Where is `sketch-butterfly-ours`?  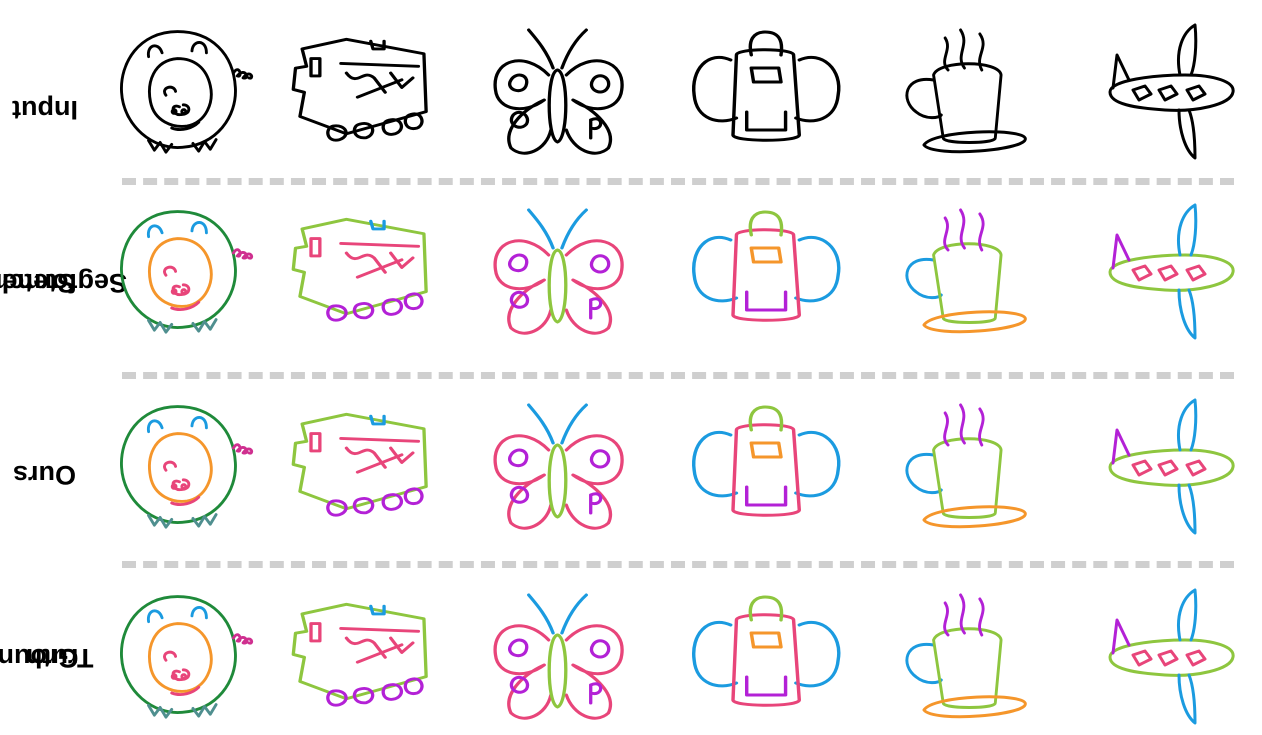
sketch-butterfly-ours is located at coordinates (558, 466).